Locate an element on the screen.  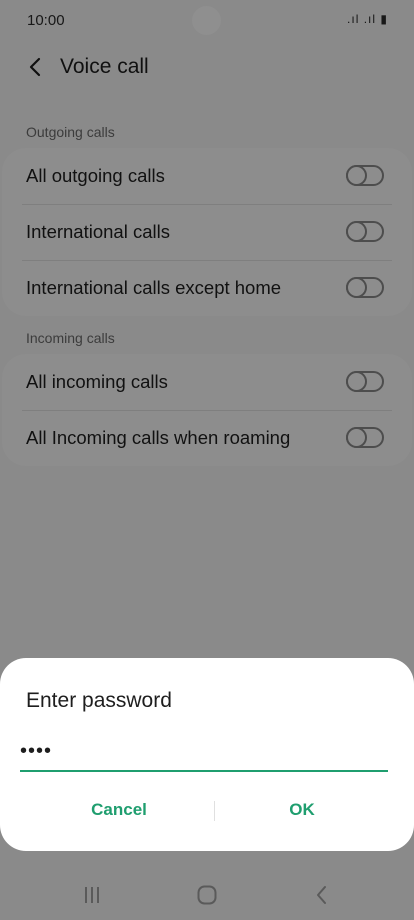
dialog-title: Enter password is located at coordinates (99, 700).